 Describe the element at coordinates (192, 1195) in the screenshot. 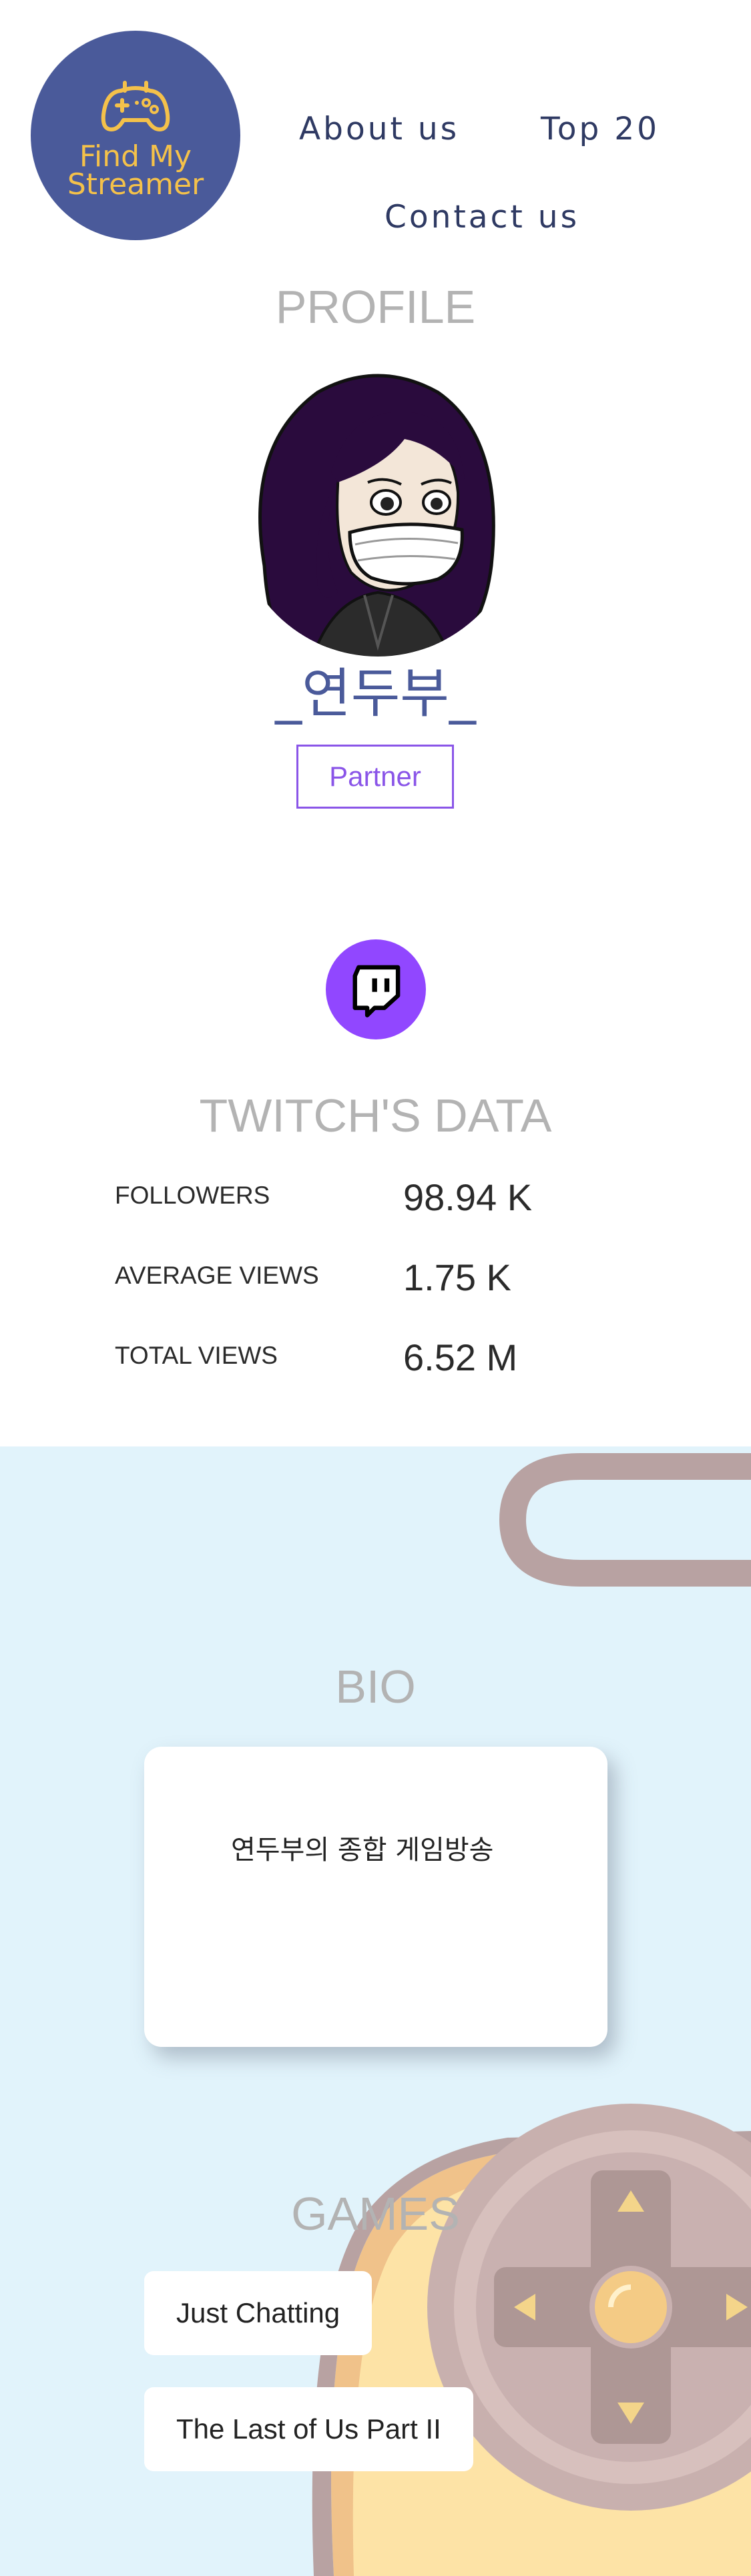

I see `stat-label-followers: FOLLOWERS` at that location.